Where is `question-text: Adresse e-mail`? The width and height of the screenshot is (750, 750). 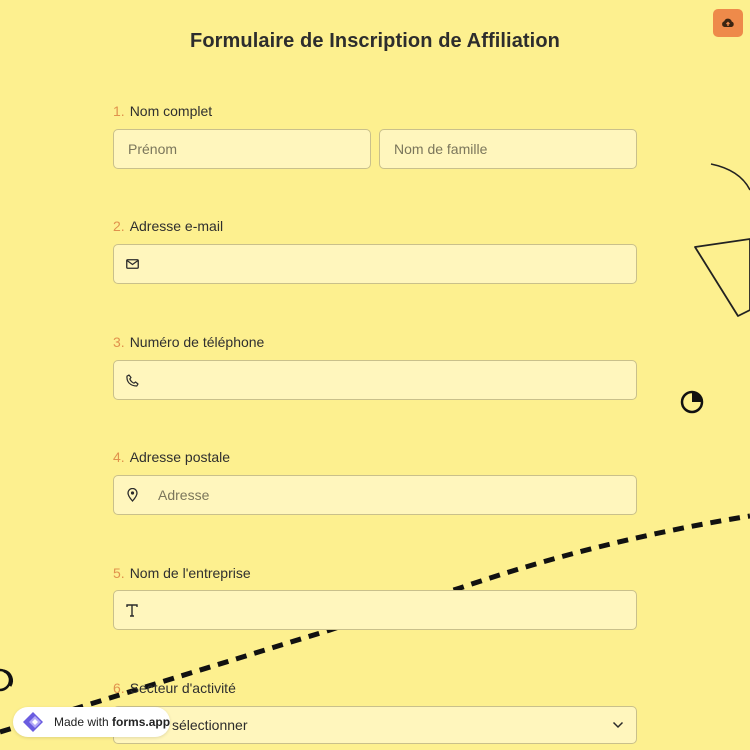 question-text: Adresse e-mail is located at coordinates (176, 226).